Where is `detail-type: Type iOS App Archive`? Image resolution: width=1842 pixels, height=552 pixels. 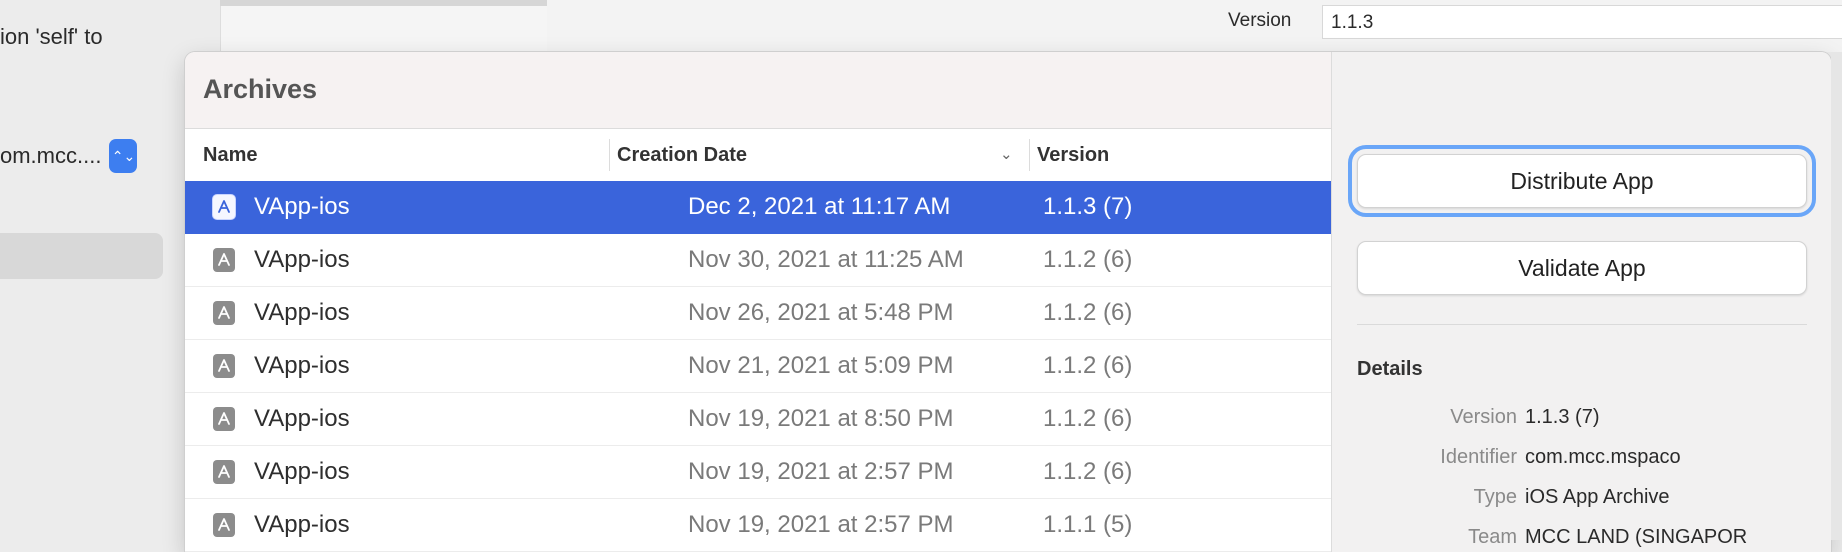
detail-type: Type iOS App Archive is located at coordinates (1587, 501).